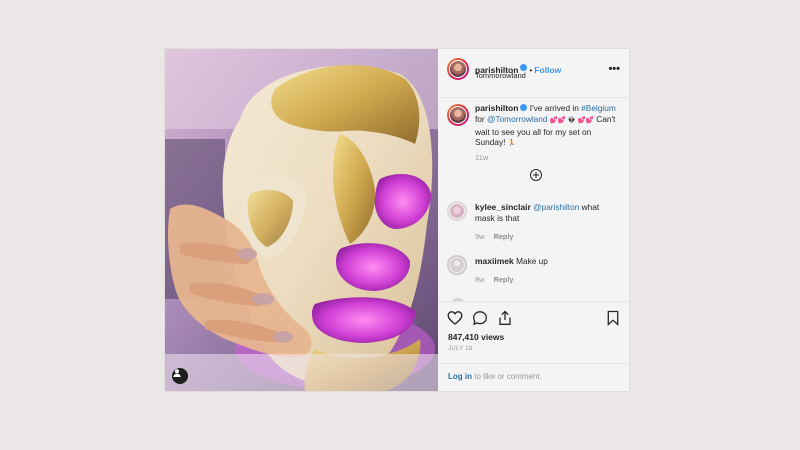  I want to click on verified-badge-icon, so click(524, 108).